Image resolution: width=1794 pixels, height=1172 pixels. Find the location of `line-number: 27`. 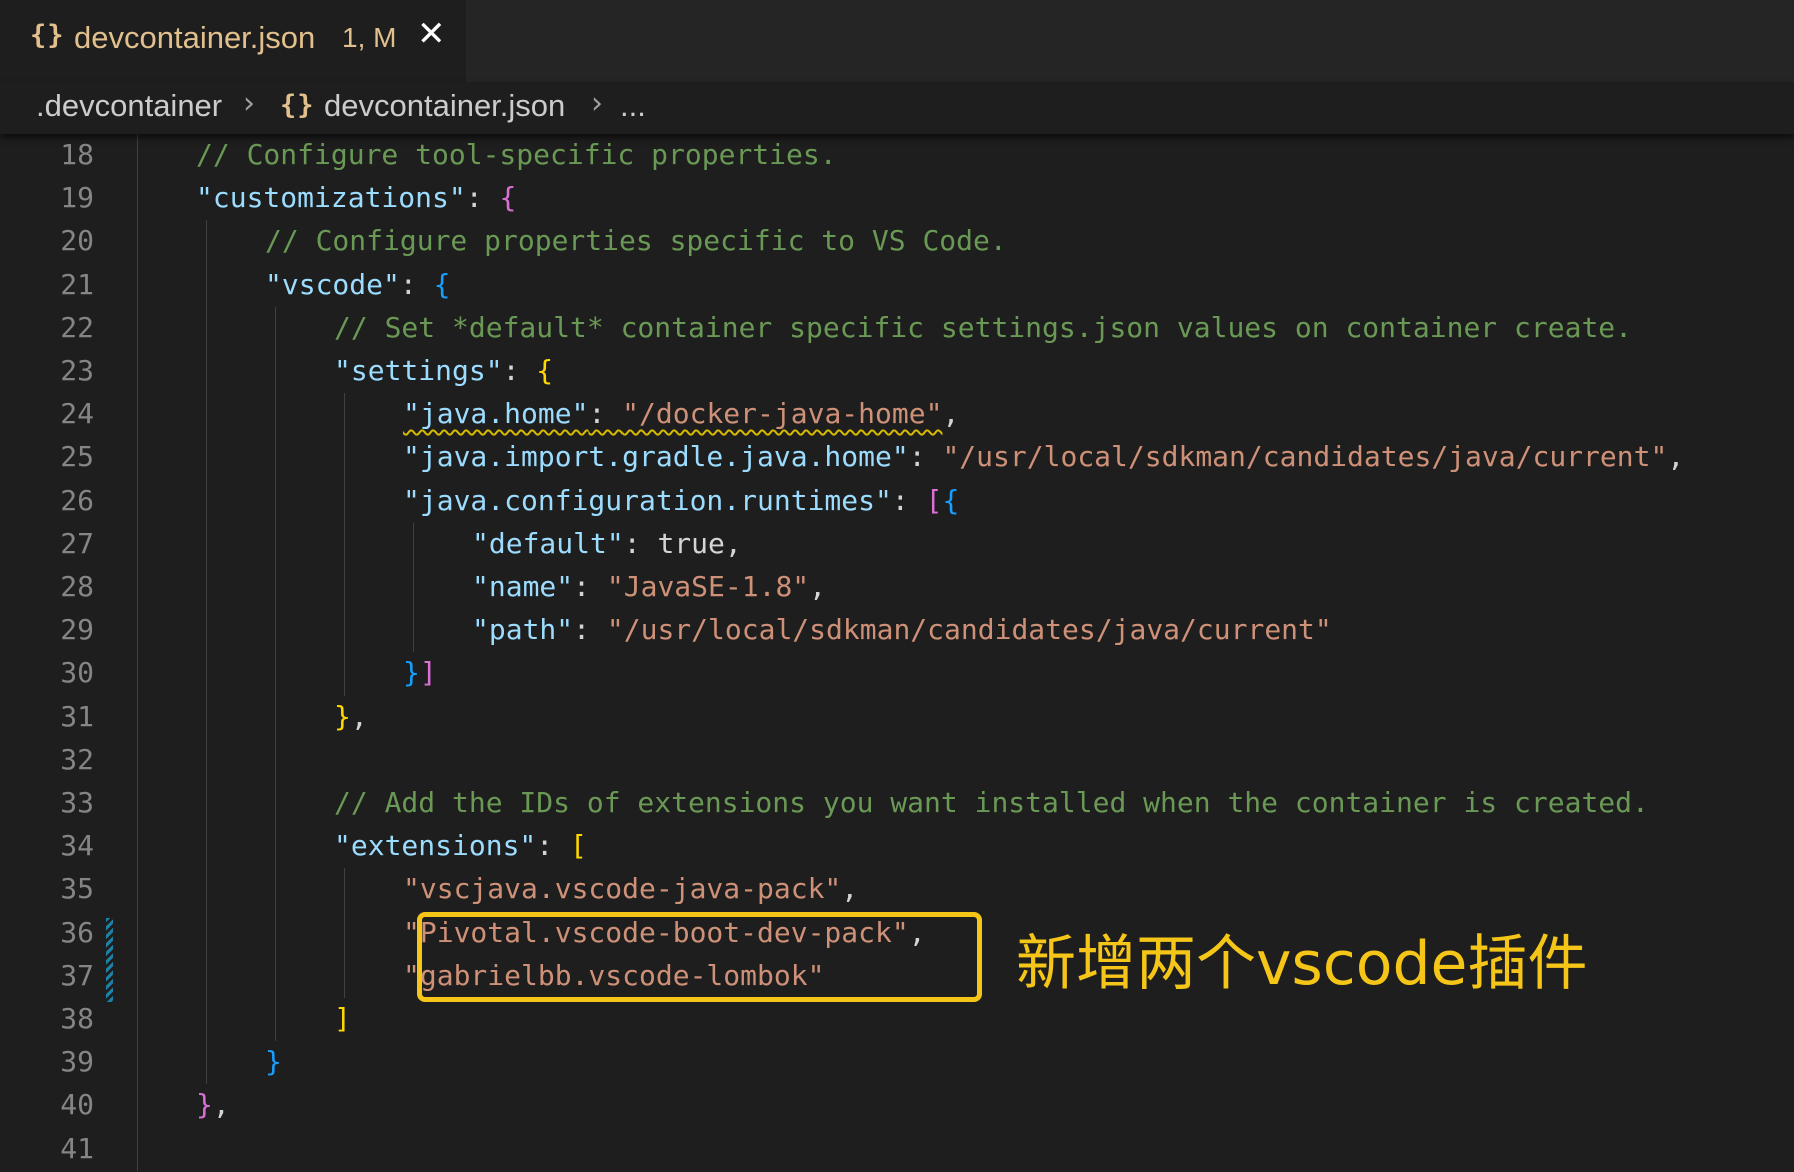

line-number: 27 is located at coordinates (77, 543).